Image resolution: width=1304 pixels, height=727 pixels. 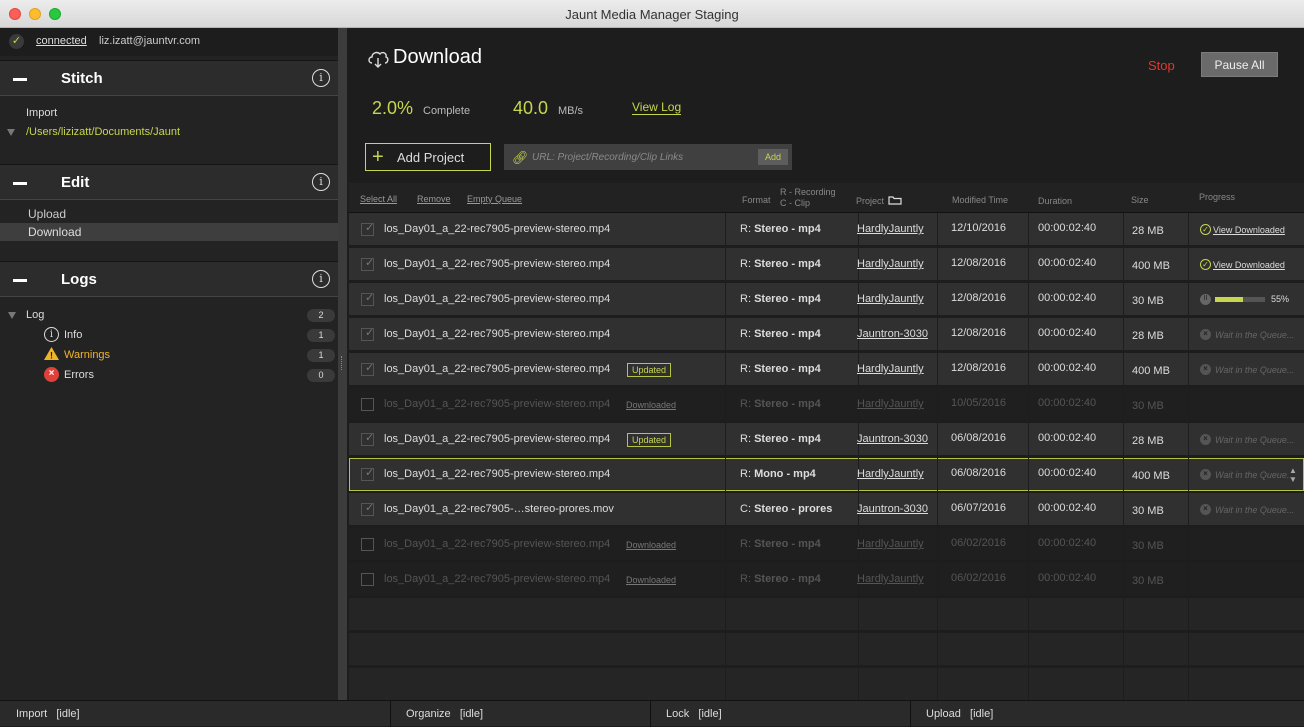 I want to click on grip-icon, so click(x=342, y=363).